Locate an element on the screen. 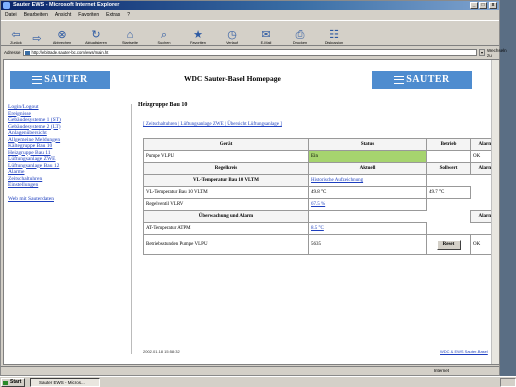 The width and height of the screenshot is (516, 387). stop-button: ⊗ Abbrechen is located at coordinates (62, 33).